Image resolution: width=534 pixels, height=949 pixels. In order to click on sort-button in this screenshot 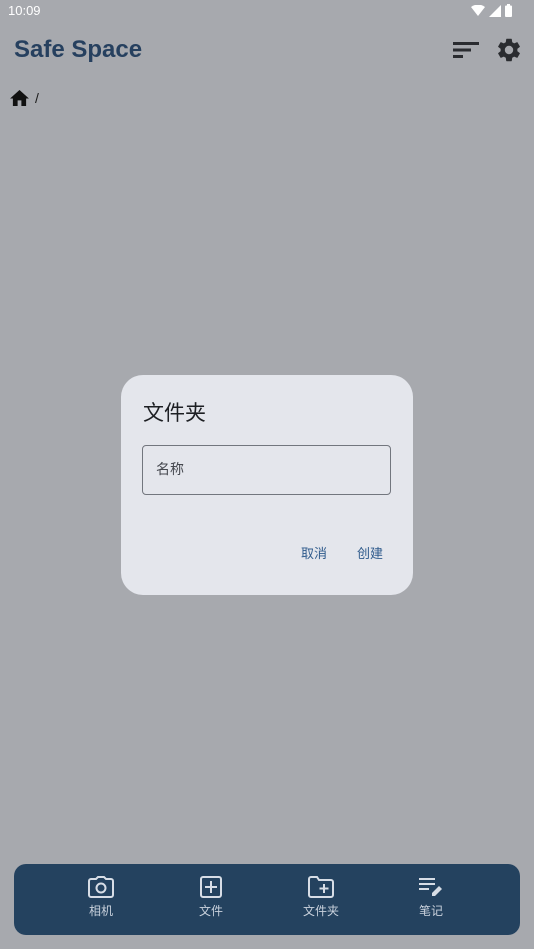, I will do `click(466, 50)`.